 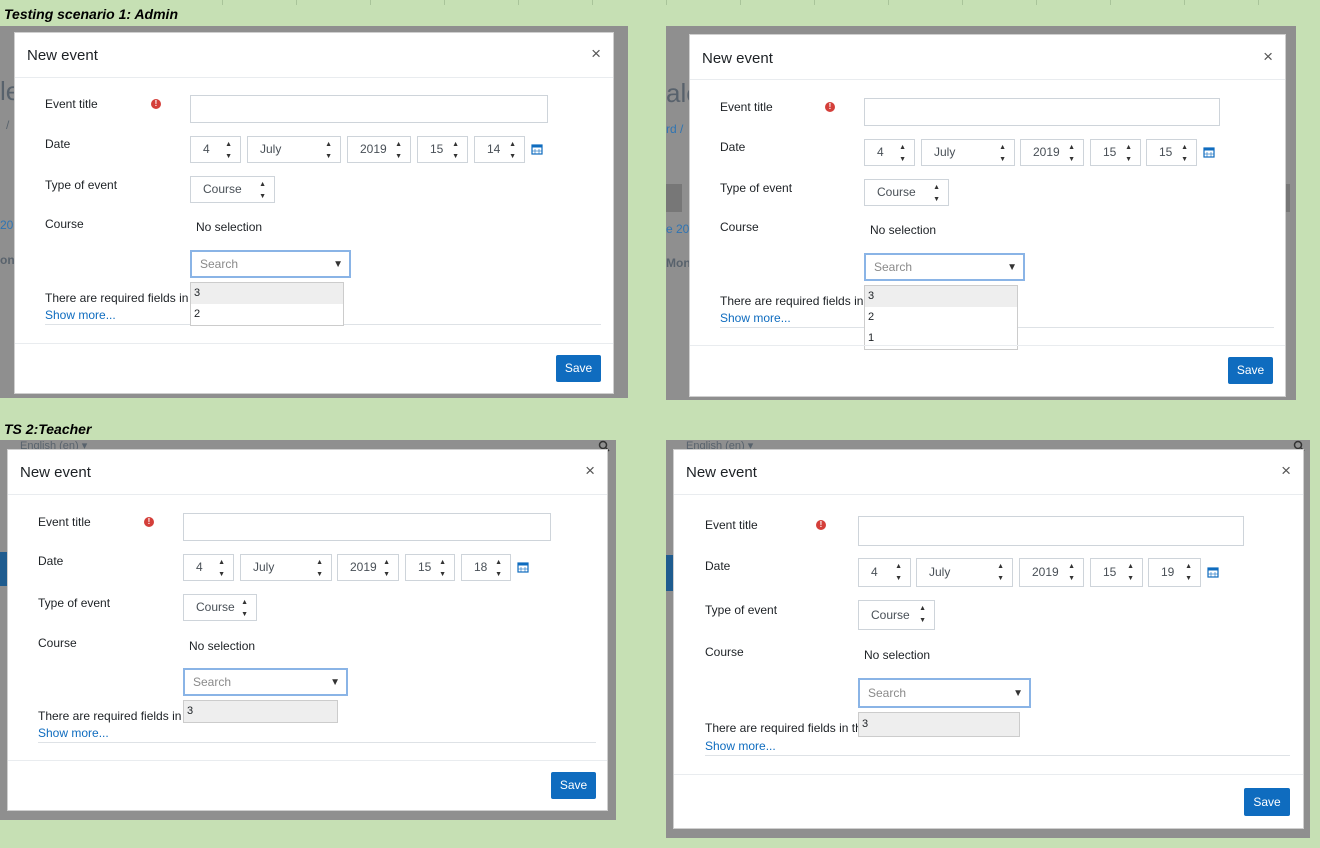 What do you see at coordinates (1166, 152) in the screenshot?
I see `minute-value: 15` at bounding box center [1166, 152].